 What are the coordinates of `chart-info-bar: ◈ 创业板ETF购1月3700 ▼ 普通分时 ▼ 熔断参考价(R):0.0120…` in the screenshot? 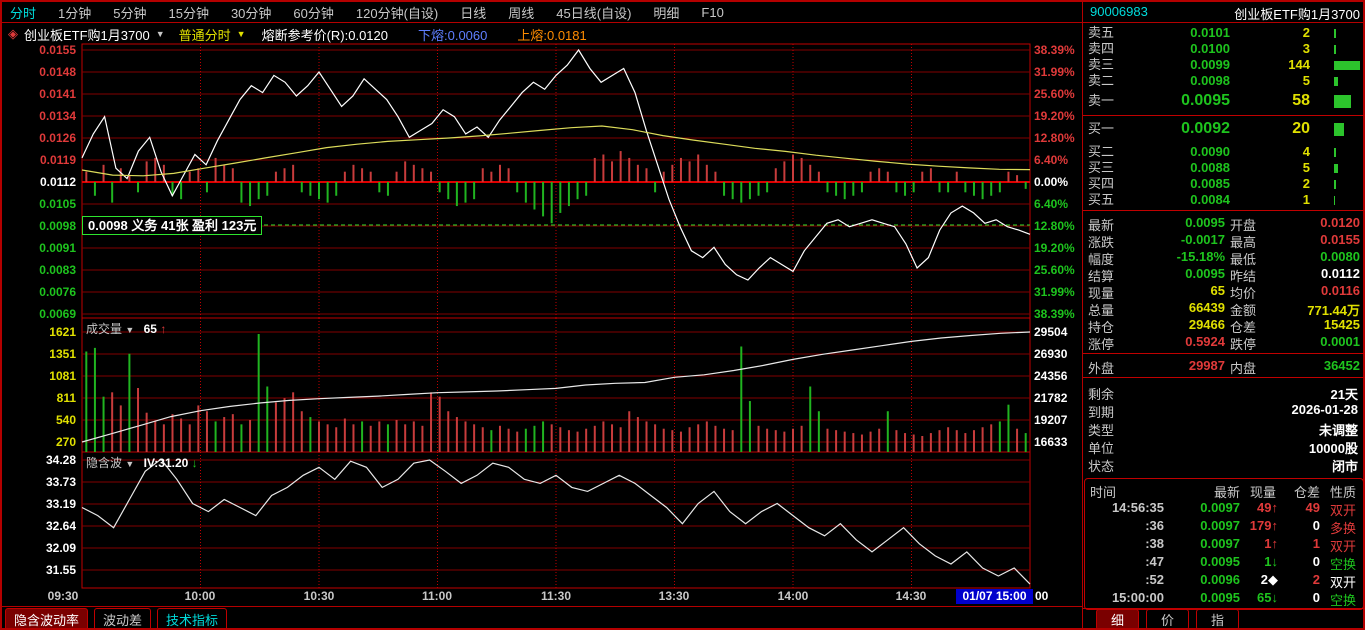 It's located at (543, 34).